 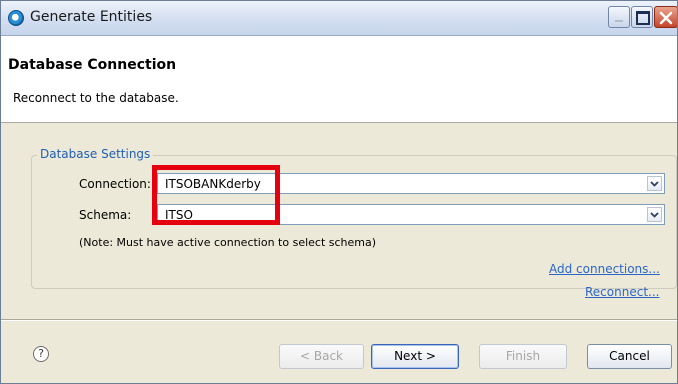 I want to click on next-button: Next >, so click(x=415, y=356).